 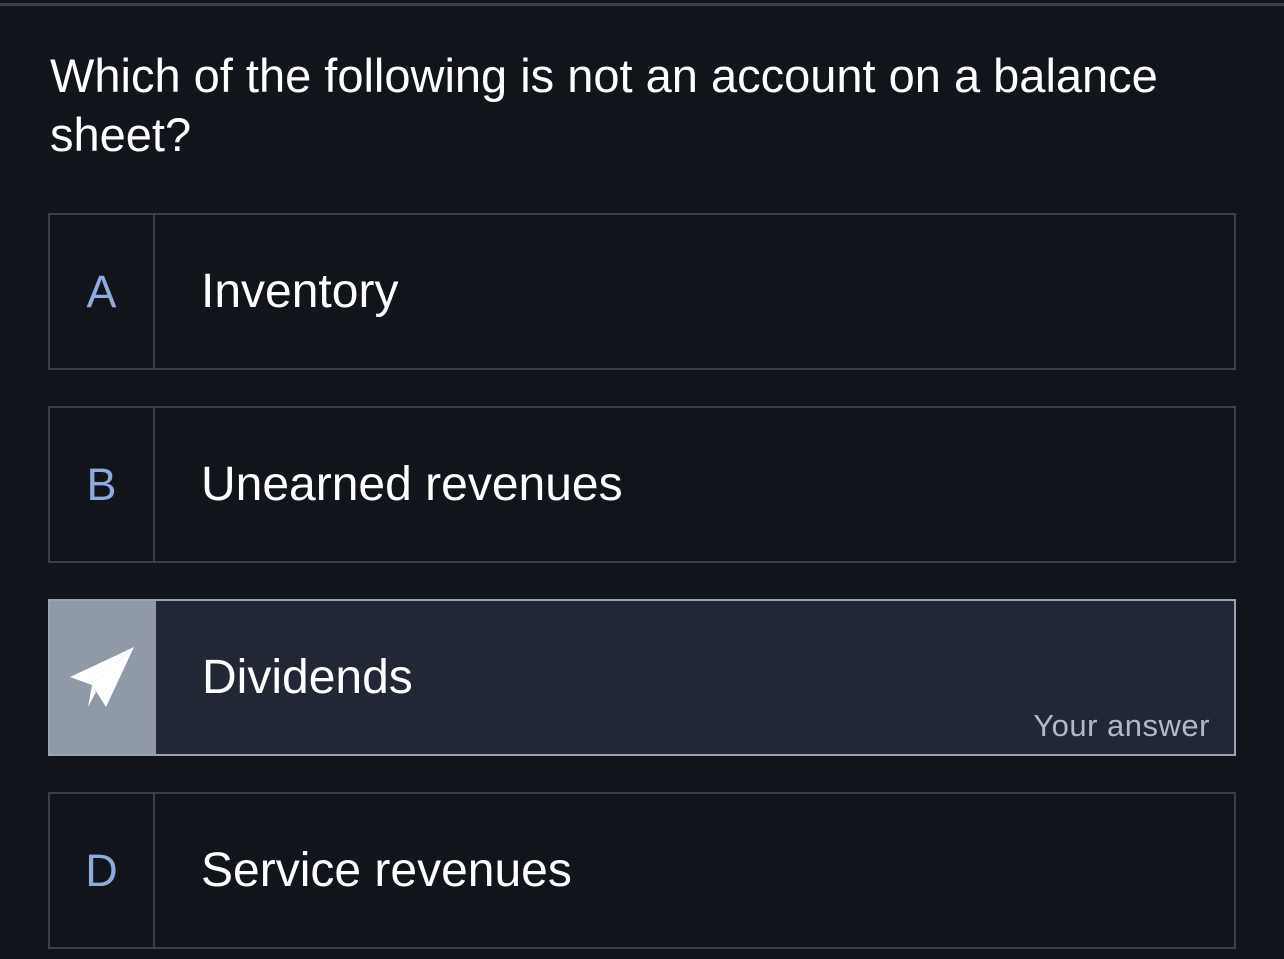 I want to click on option-letter: A, so click(x=101, y=291).